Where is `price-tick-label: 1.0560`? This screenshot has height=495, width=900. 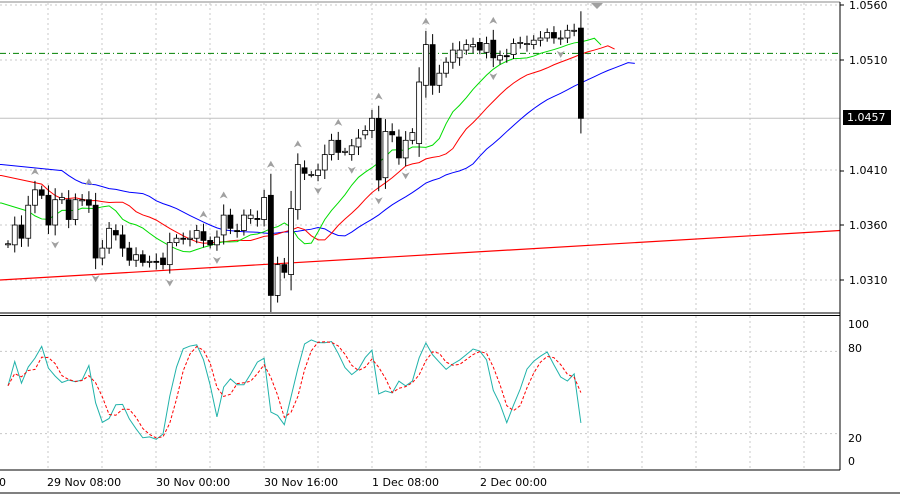
price-tick-label: 1.0560 is located at coordinates (868, 6).